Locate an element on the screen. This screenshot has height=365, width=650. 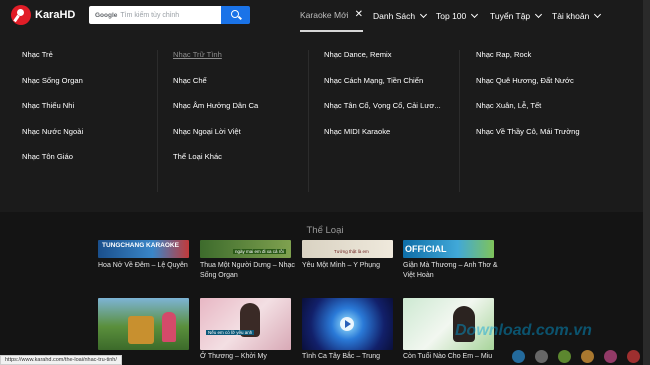
nav-label: Danh Sách is located at coordinates (394, 16).